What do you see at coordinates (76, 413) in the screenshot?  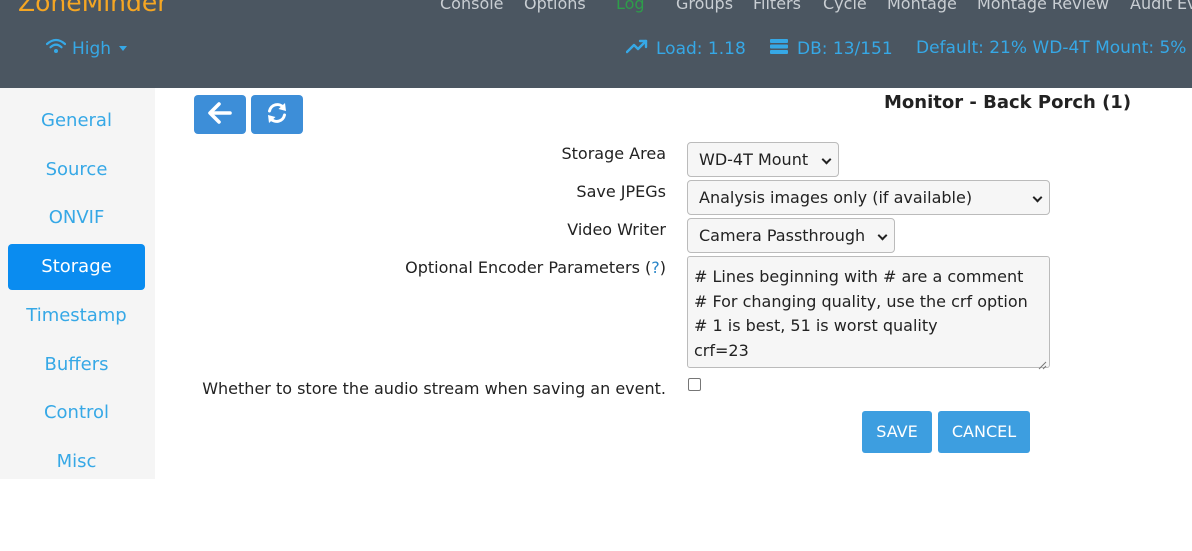 I see `sidebar-item-control: Control` at bounding box center [76, 413].